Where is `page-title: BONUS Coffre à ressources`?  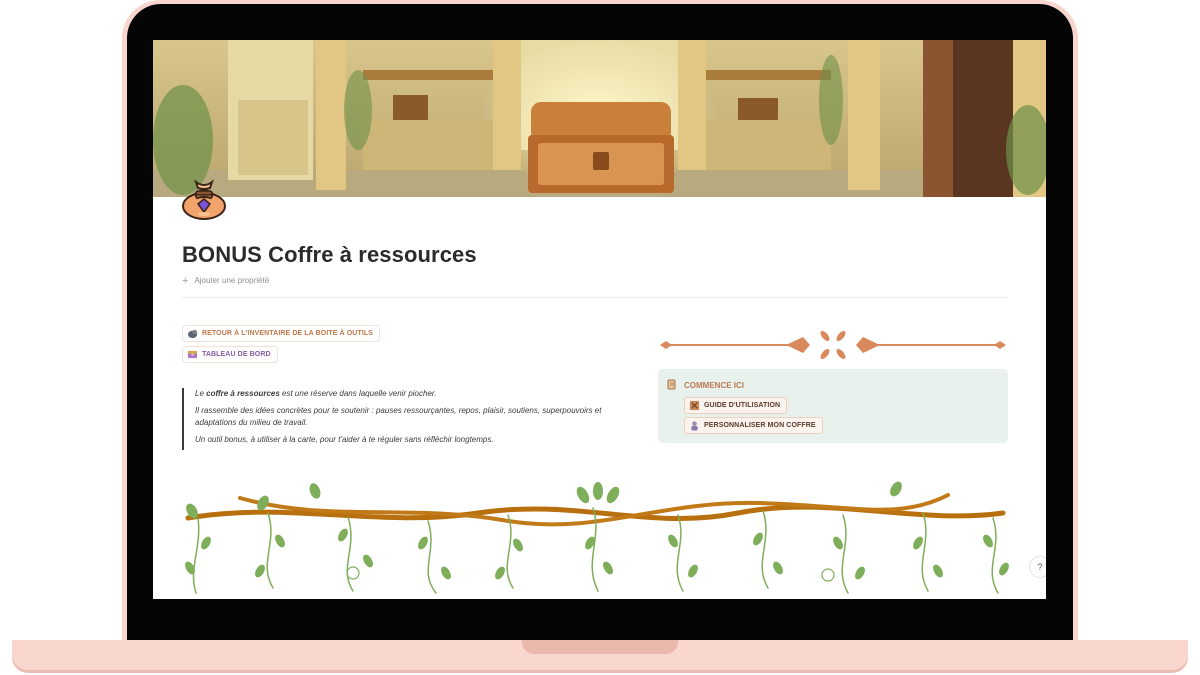
page-title: BONUS Coffre à ressources is located at coordinates (329, 255).